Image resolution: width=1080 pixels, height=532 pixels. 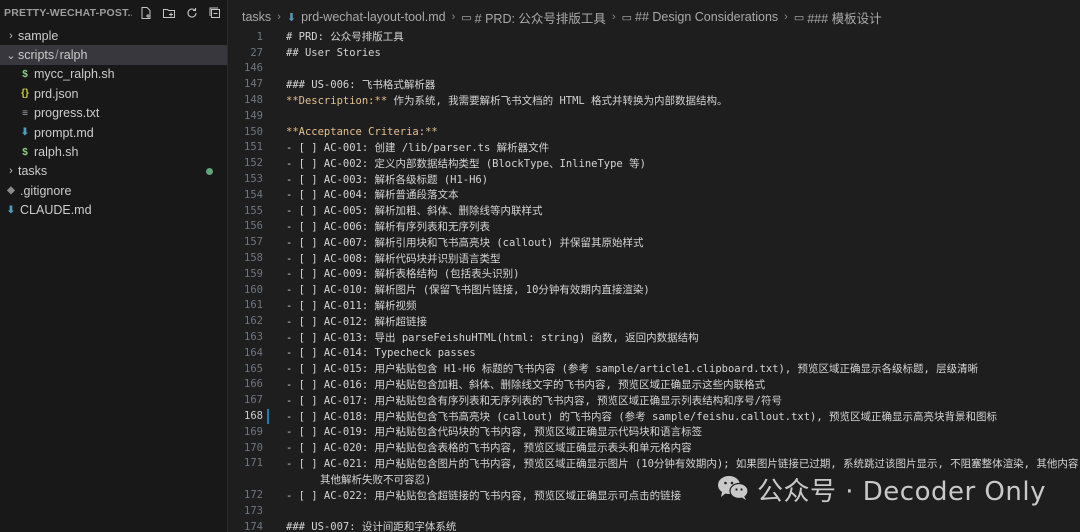 I want to click on line-content: - [ ] AC-005: 解析加粗、斜体、删除线等内联样式, so click(x=414, y=211).